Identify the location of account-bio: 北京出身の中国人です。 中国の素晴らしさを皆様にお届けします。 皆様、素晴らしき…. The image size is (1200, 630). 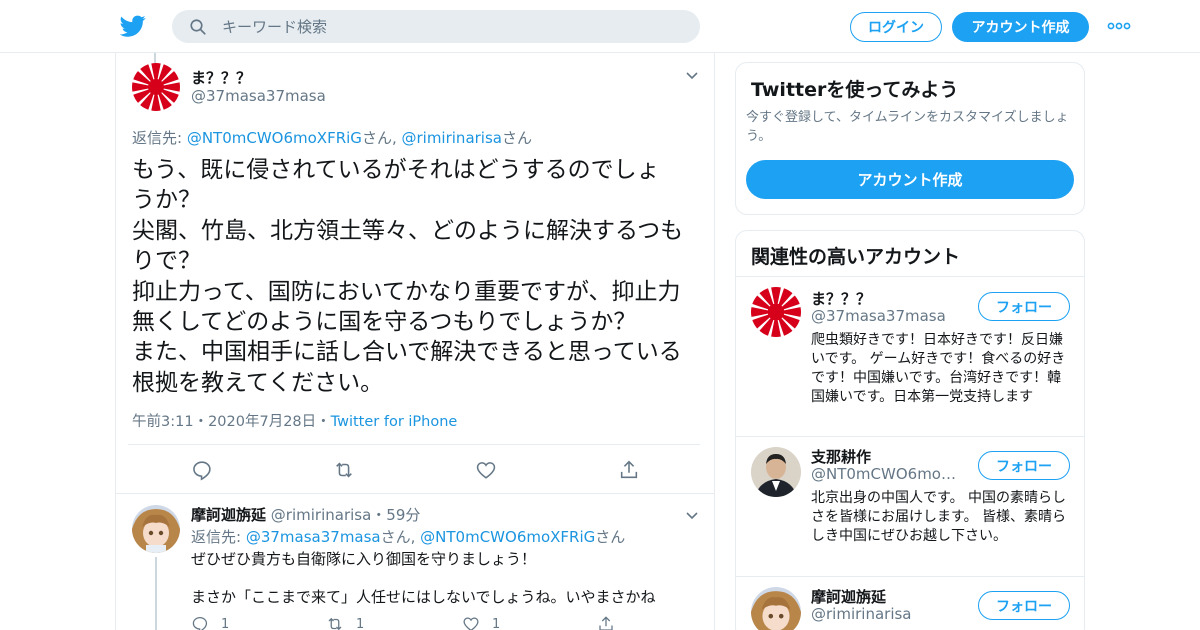
(939, 517).